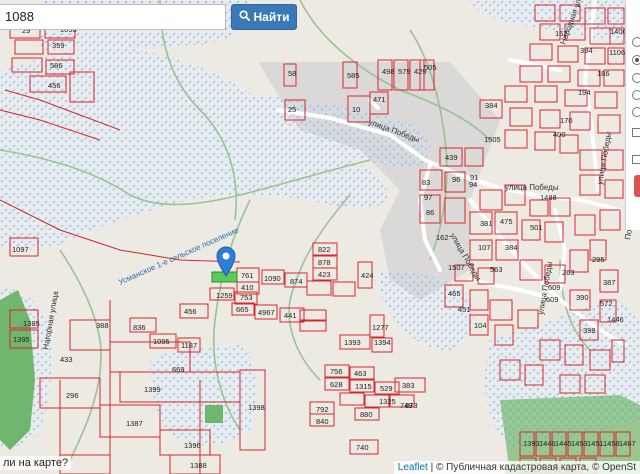  Describe the element at coordinates (430, 67) in the screenshot. I see `parcel-number-label: 505` at that location.